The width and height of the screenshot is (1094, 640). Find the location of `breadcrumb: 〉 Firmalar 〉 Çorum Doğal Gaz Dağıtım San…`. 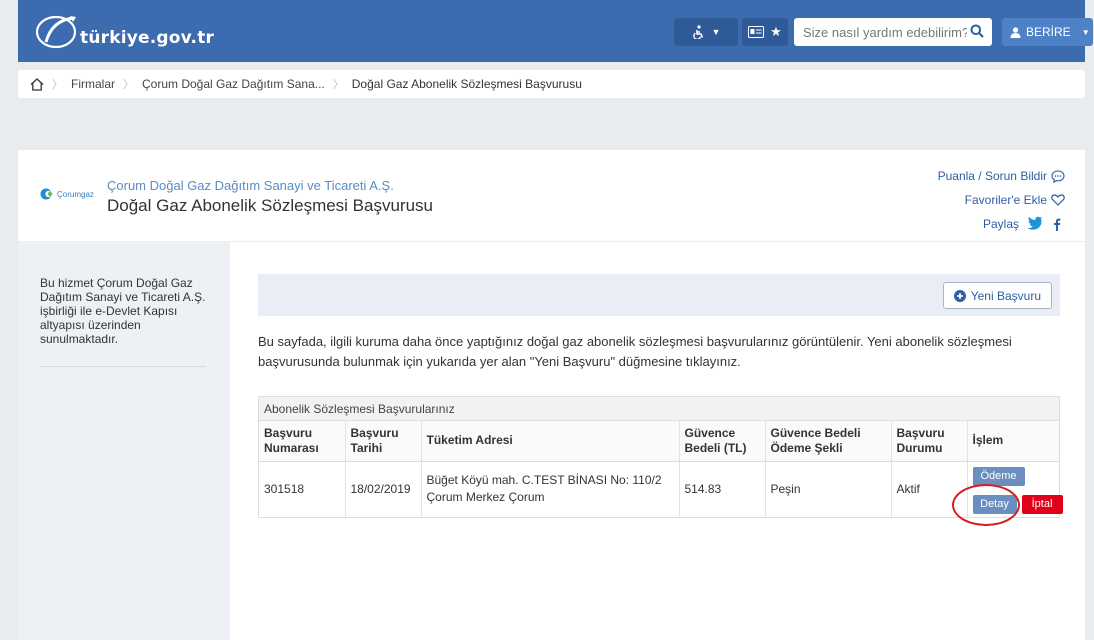

breadcrumb: 〉 Firmalar 〉 Çorum Doğal Gaz Dağıtım San… is located at coordinates (551, 84).